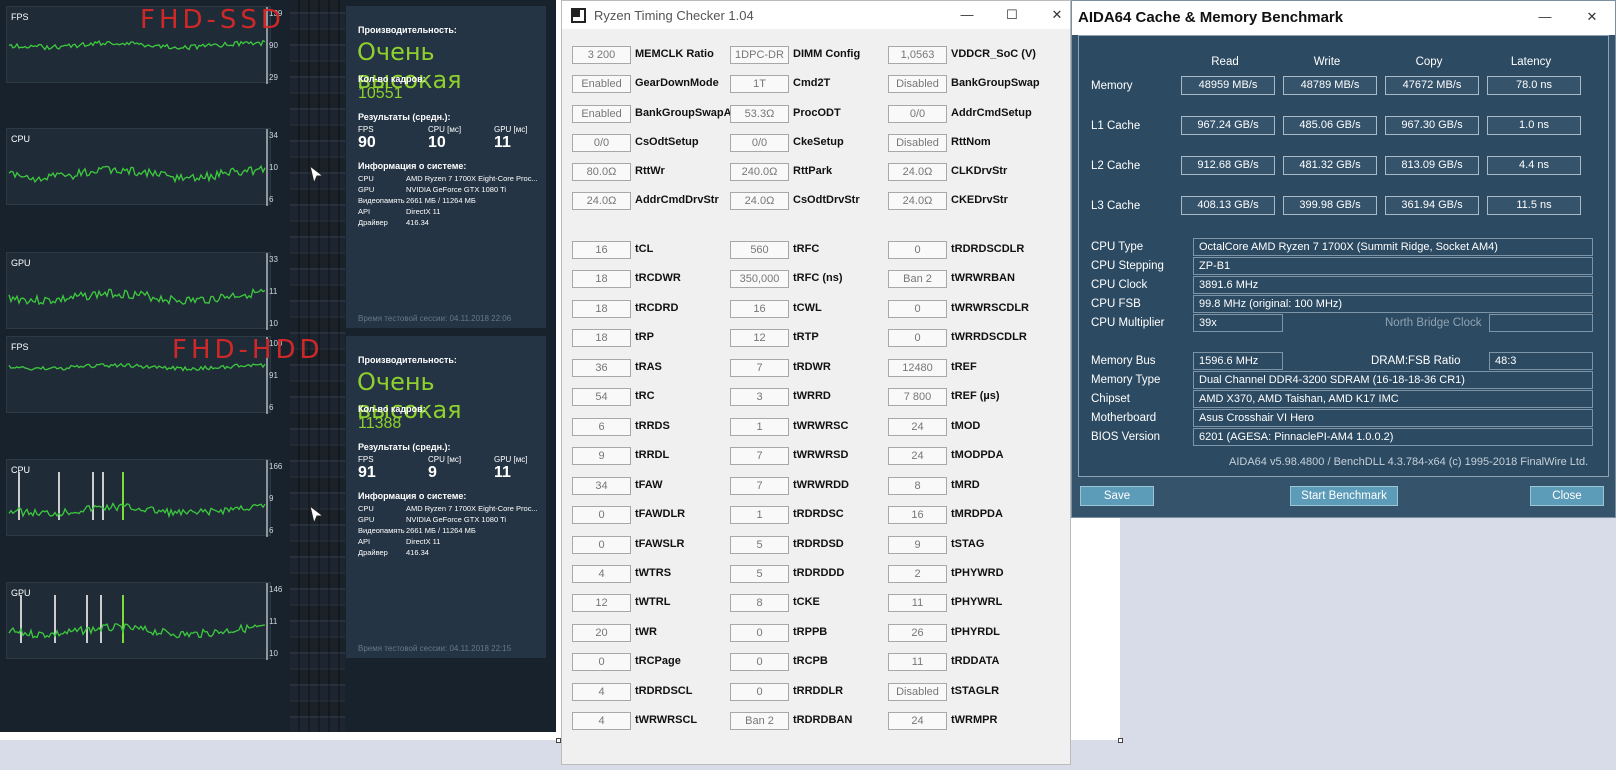 This screenshot has width=1616, height=770. Describe the element at coordinates (687, 113) in the screenshot. I see `setting-label: BankGroupSwapAlt` at that location.